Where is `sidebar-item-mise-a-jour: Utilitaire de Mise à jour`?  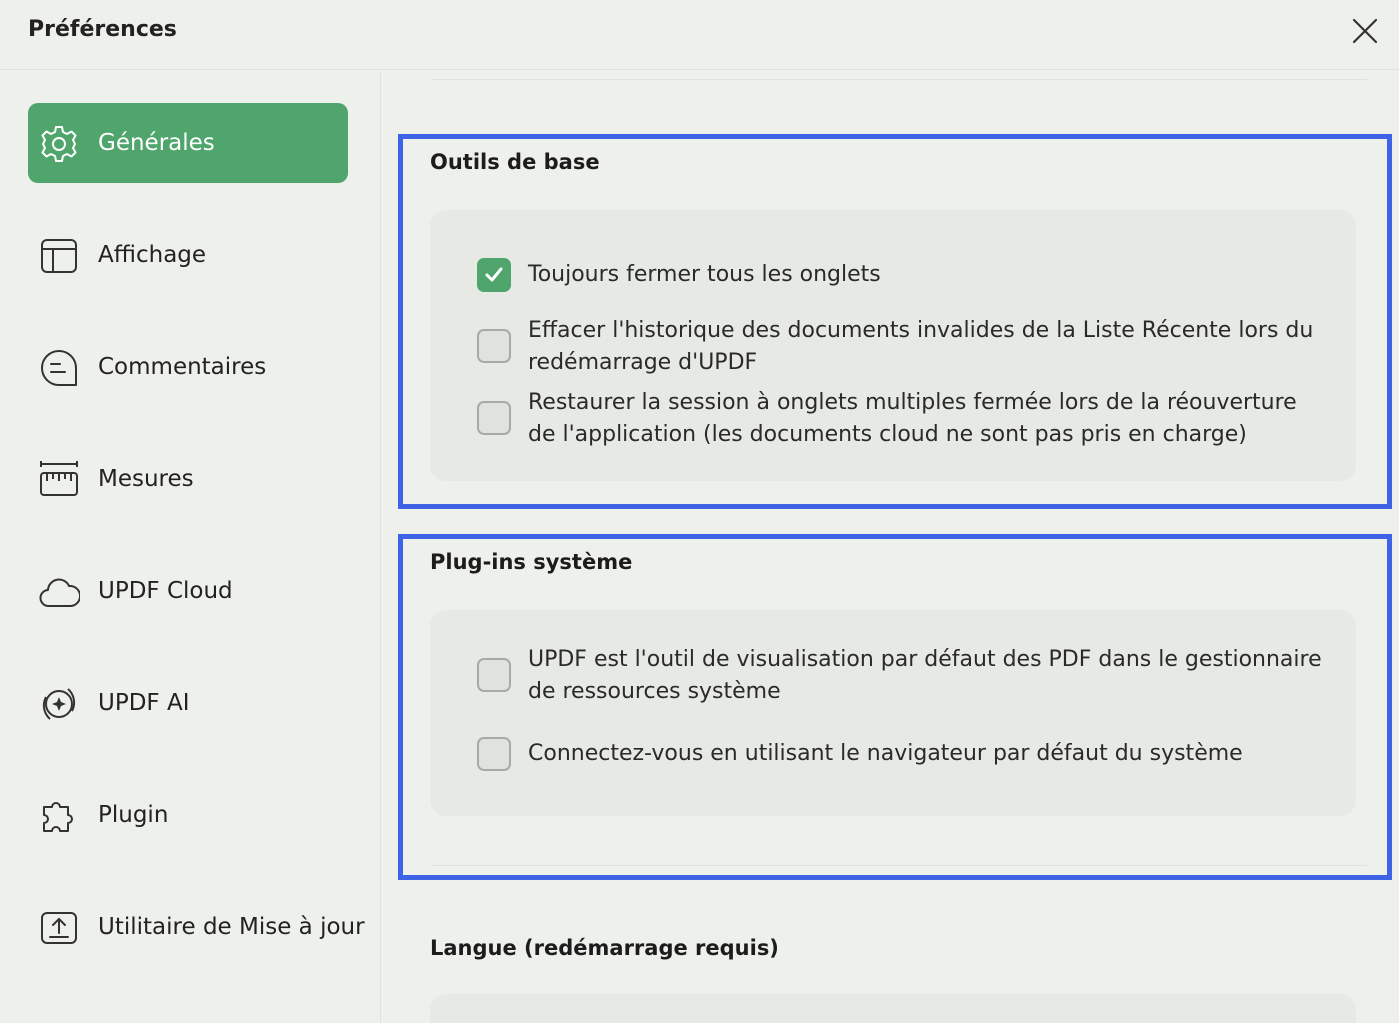 sidebar-item-mise-a-jour: Utilitaire de Mise à jour is located at coordinates (196, 927).